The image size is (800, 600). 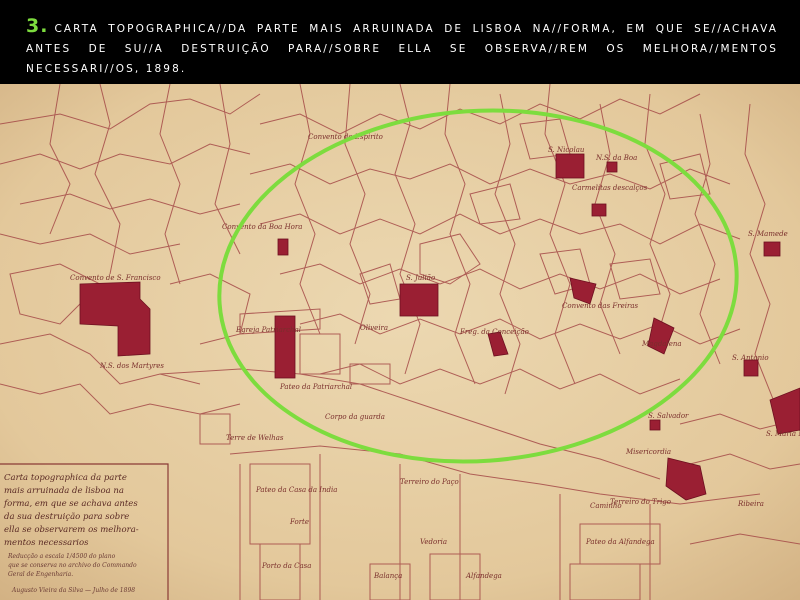 What do you see at coordinates (46, 543) in the screenshot?
I see `legend-line-6: mentos necessarios` at bounding box center [46, 543].